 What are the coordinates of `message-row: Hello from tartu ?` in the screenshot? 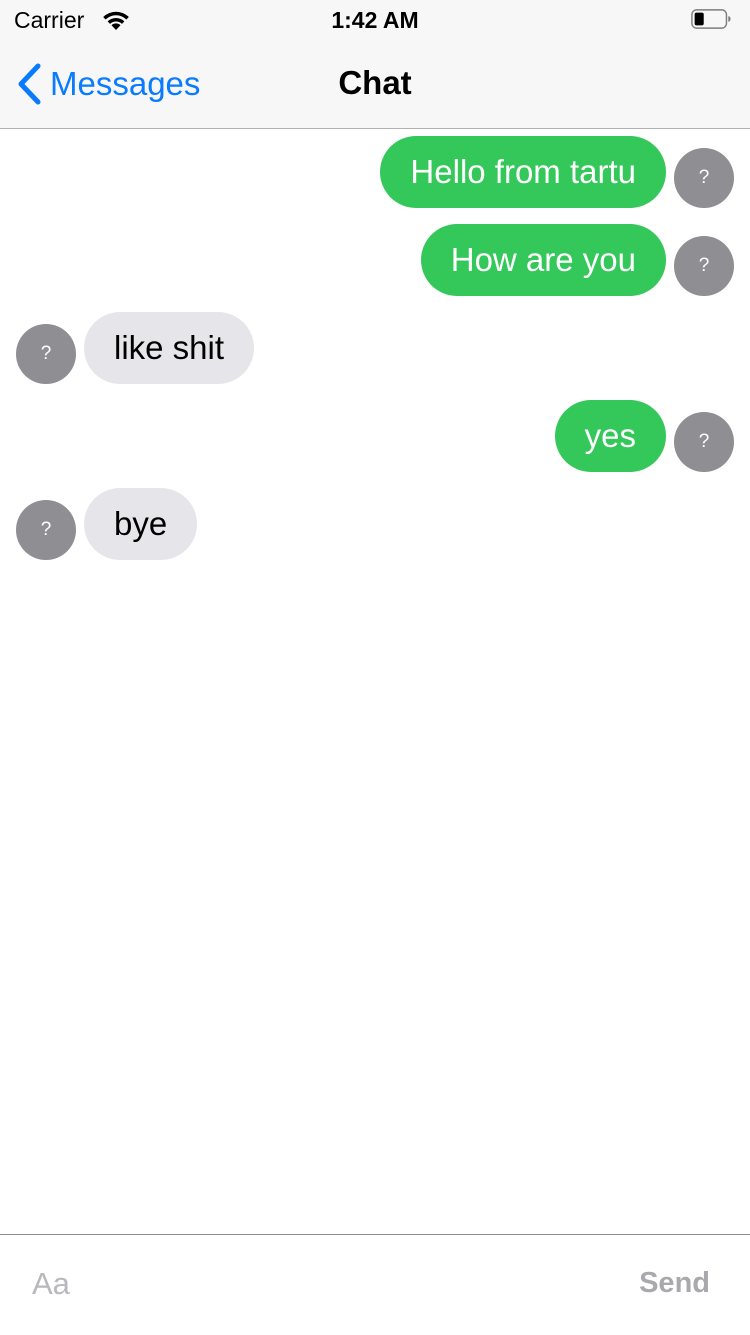 It's located at (375, 176).